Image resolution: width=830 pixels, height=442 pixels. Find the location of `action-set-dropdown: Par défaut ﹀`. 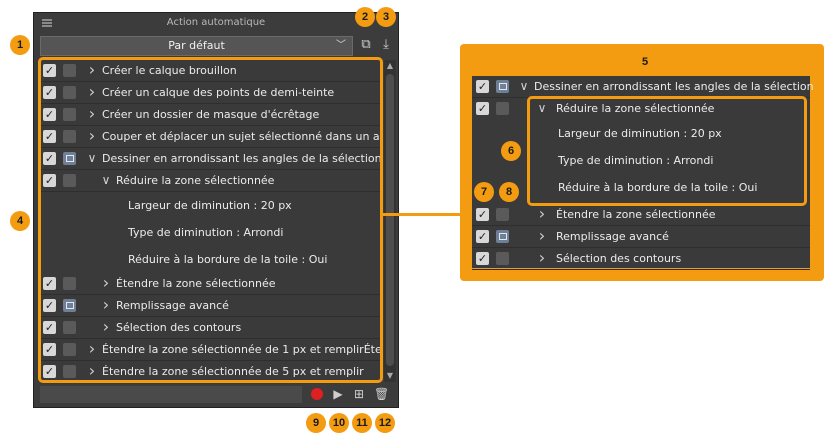

action-set-dropdown: Par défaut ﹀ is located at coordinates (196, 46).